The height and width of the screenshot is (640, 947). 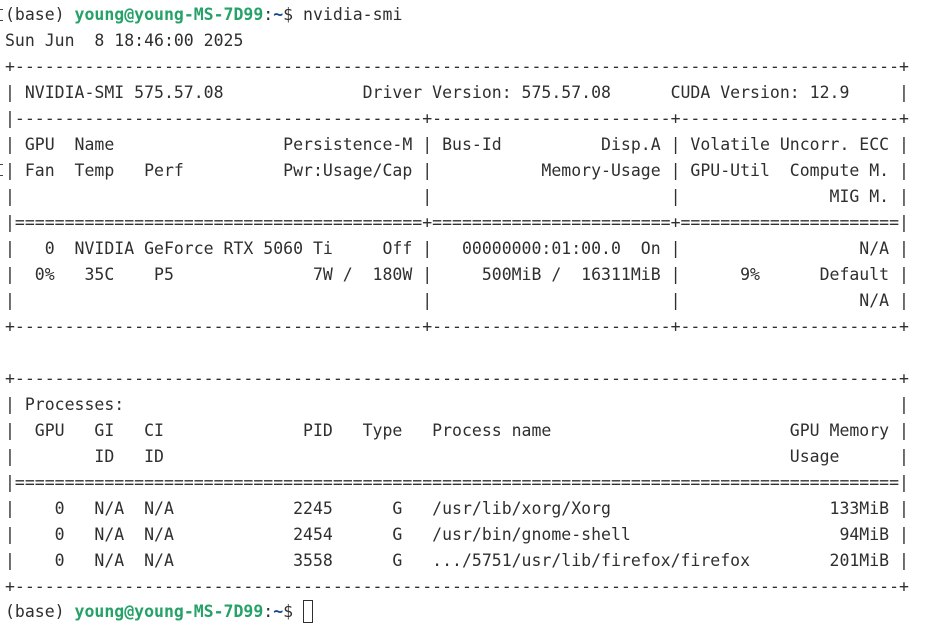 I want to click on command-prompt-line: (base) young@young-MS-7D99:~$ nvidia-smi, so click(x=203, y=15).